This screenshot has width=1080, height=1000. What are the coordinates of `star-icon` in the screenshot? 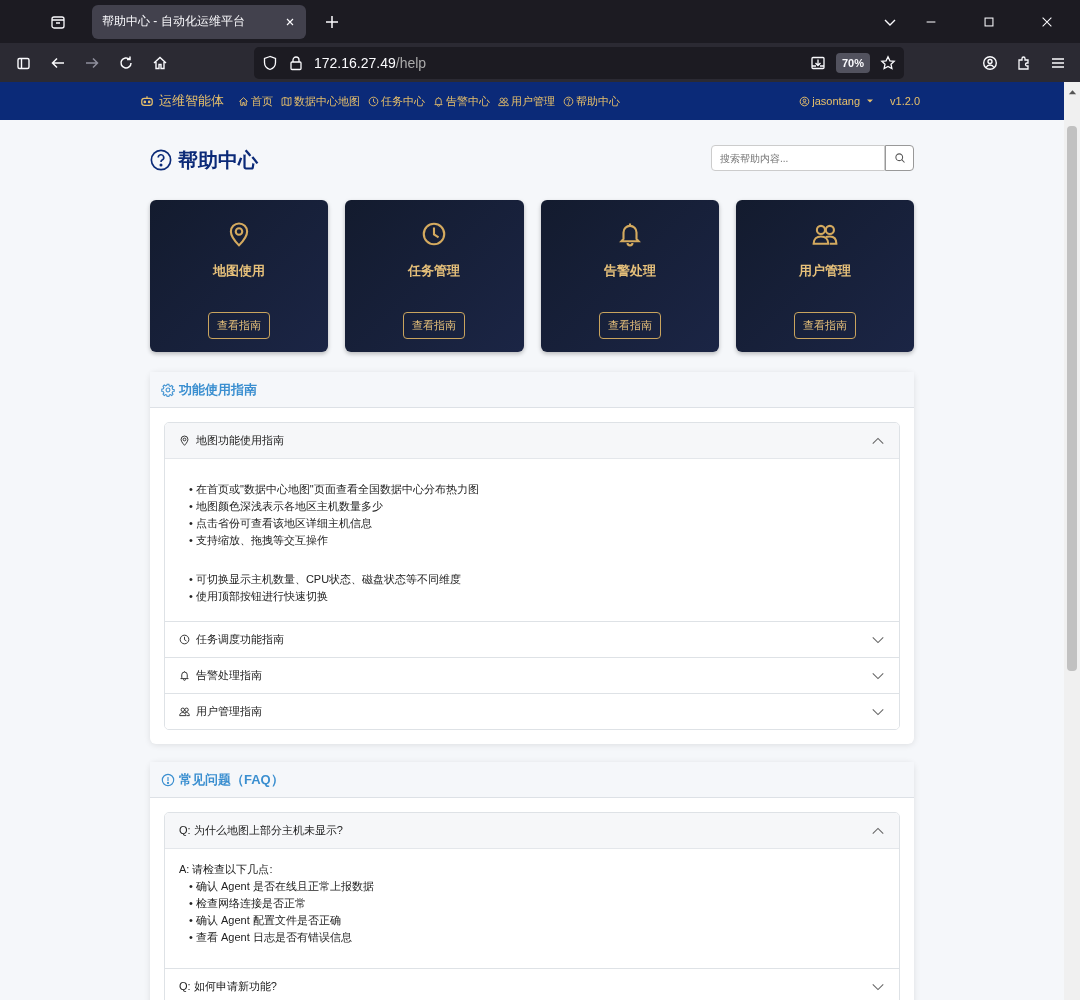 It's located at (888, 62).